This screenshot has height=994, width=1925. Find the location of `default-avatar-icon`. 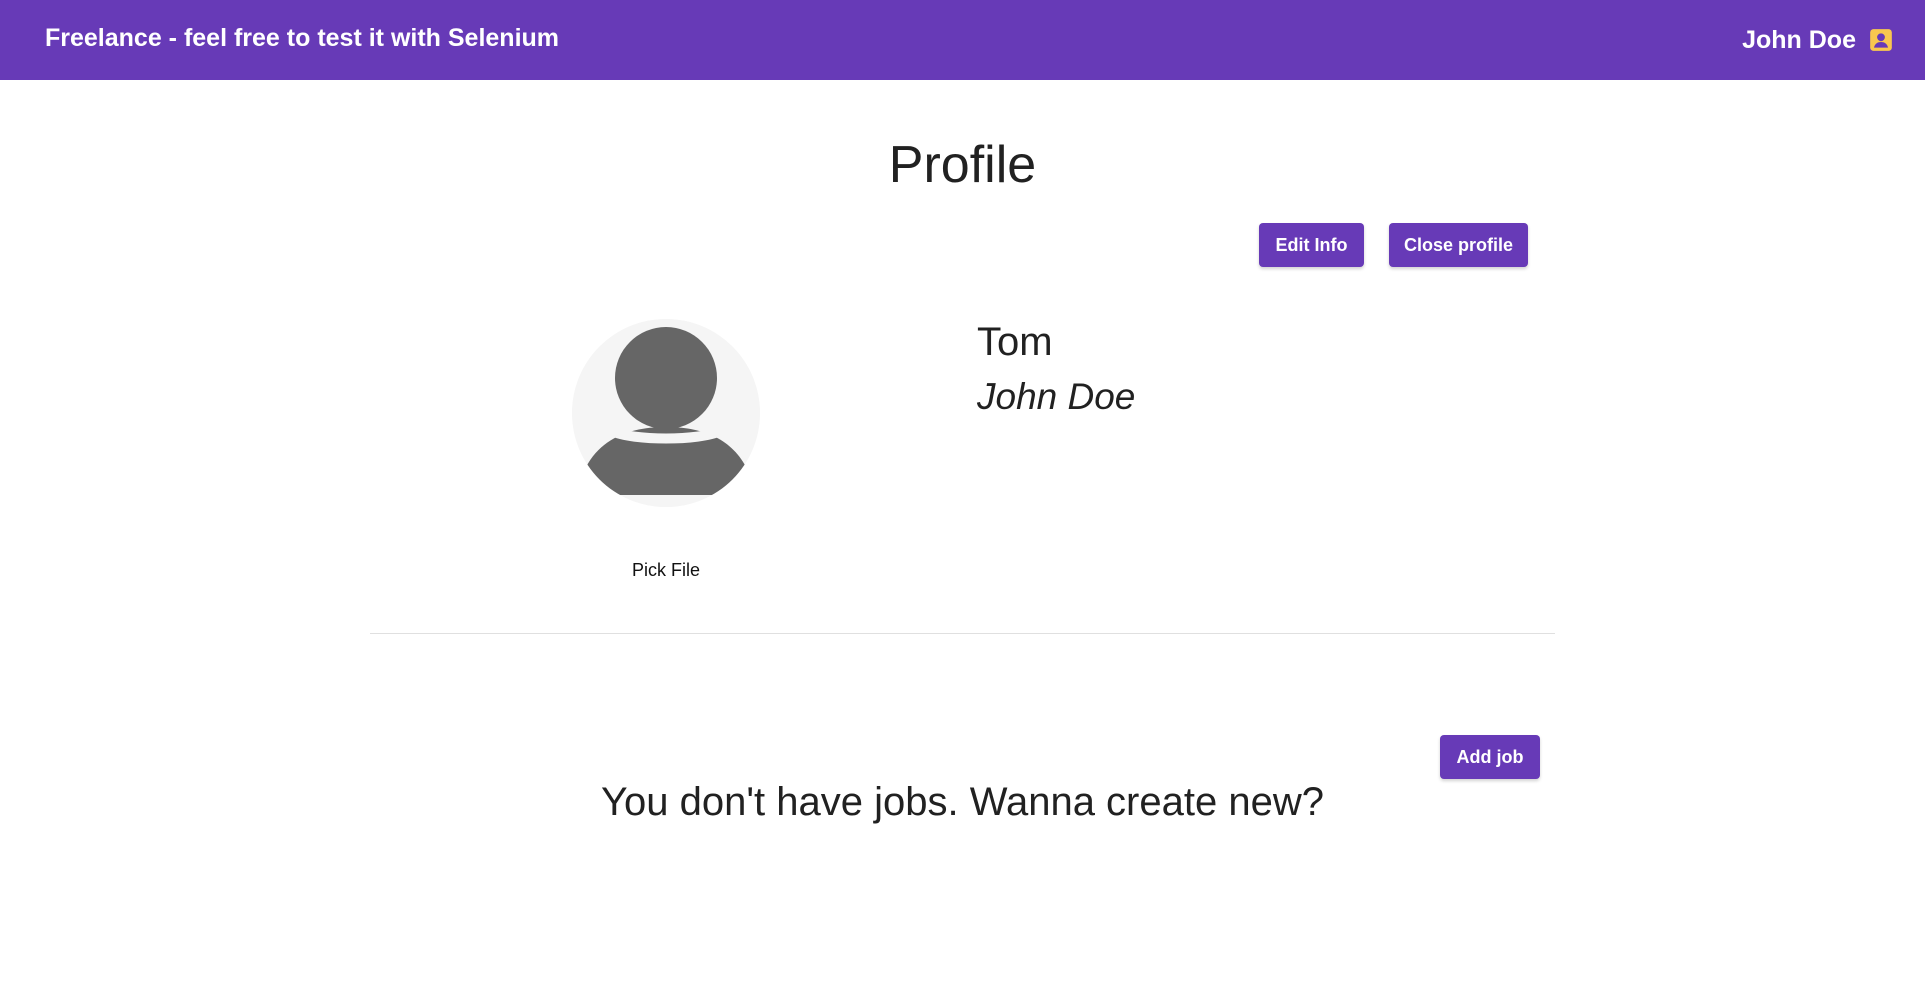

default-avatar-icon is located at coordinates (666, 413).